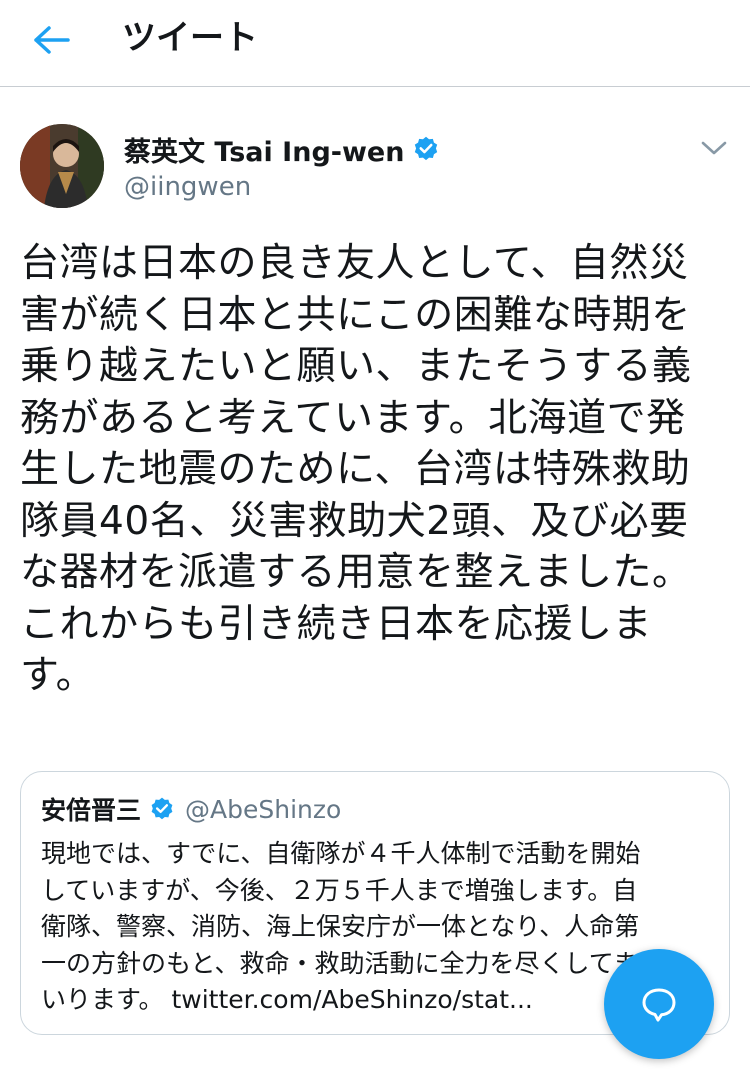 Image resolution: width=750 pixels, height=1071 pixels. I want to click on reply-fab-button, so click(659, 1004).